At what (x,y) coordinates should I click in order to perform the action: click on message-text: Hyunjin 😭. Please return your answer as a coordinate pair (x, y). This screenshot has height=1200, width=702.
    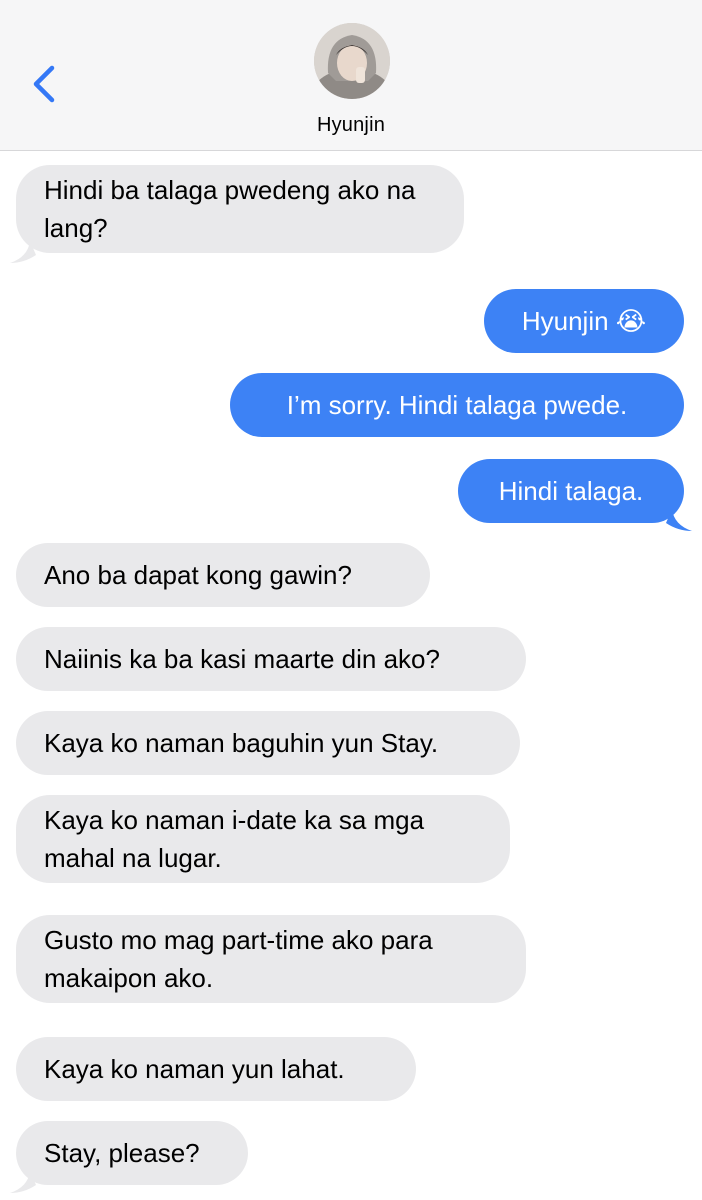
    Looking at the image, I should click on (584, 321).